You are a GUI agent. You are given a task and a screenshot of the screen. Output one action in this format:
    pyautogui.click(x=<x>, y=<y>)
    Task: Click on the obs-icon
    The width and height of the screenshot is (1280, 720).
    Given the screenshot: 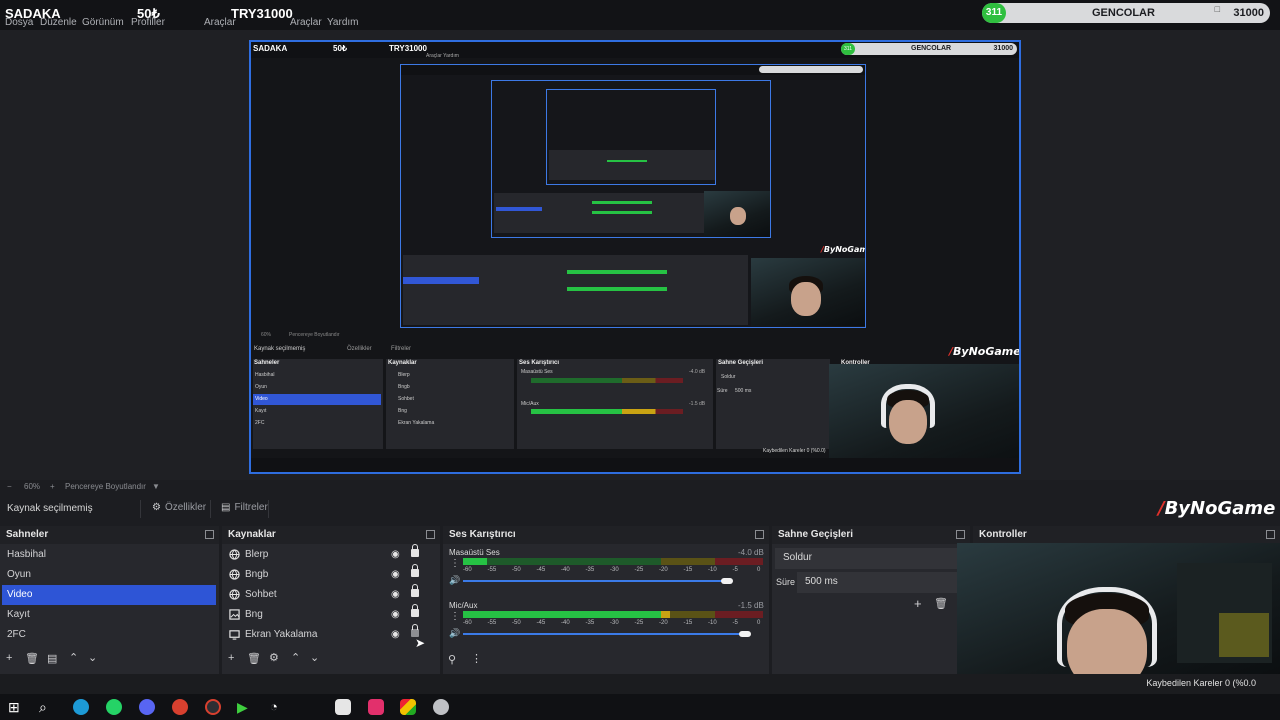 What is the action you would take?
    pyautogui.click(x=213, y=707)
    